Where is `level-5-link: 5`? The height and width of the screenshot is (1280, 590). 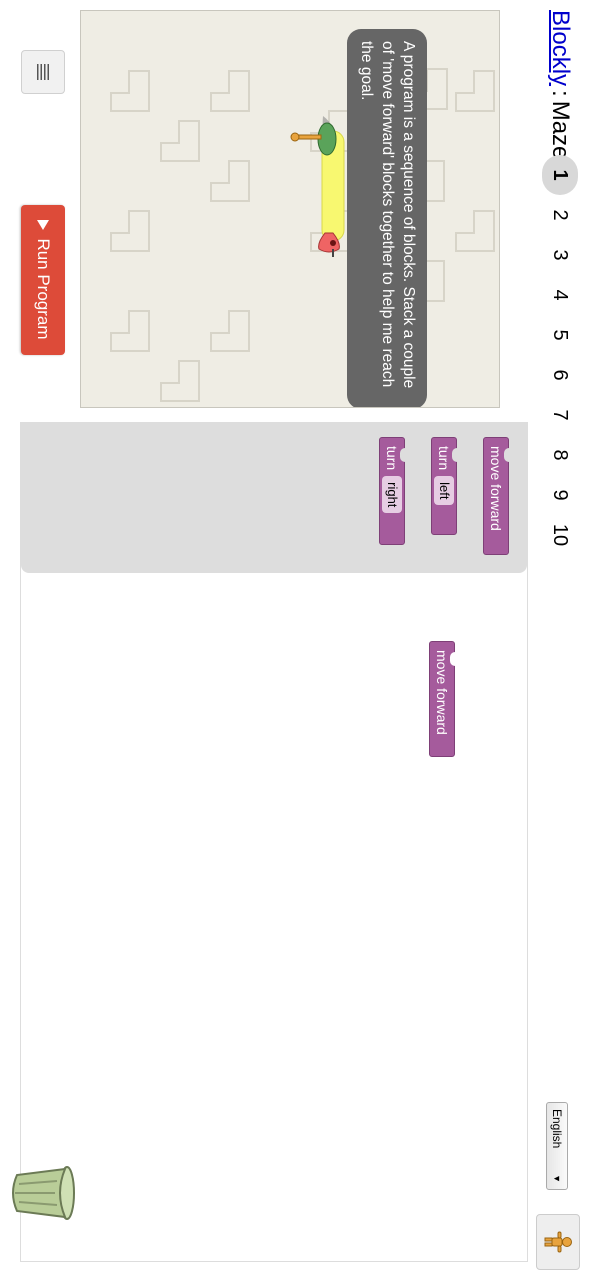
level-5-link: 5 is located at coordinates (560, 335).